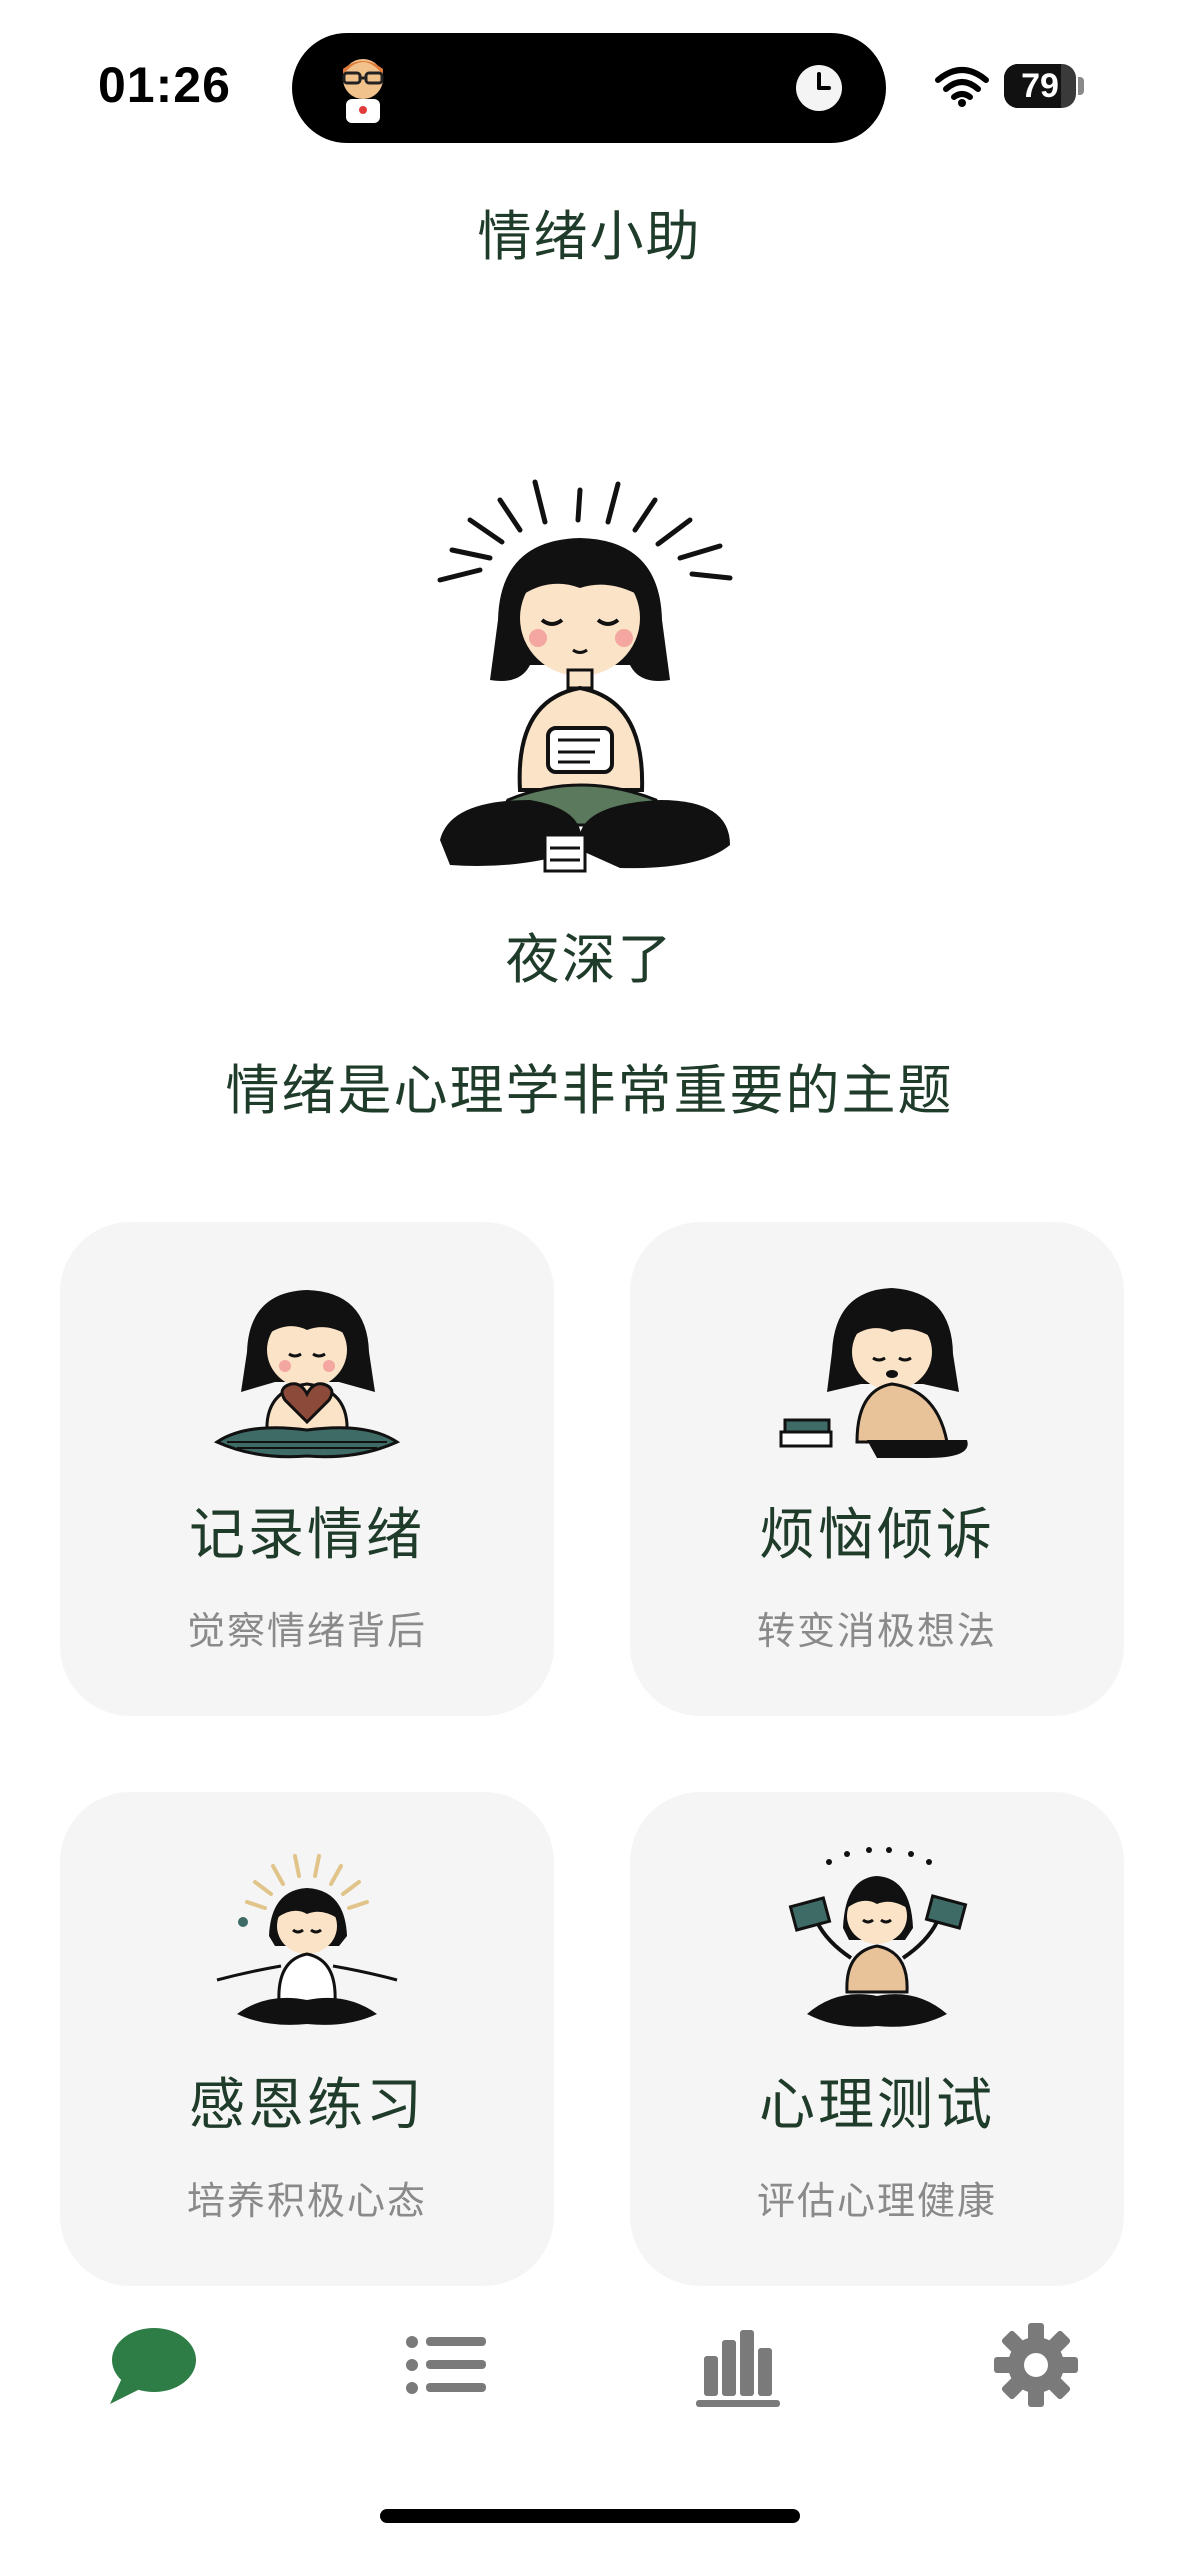  I want to click on chat-bubble-icon, so click(153, 2366).